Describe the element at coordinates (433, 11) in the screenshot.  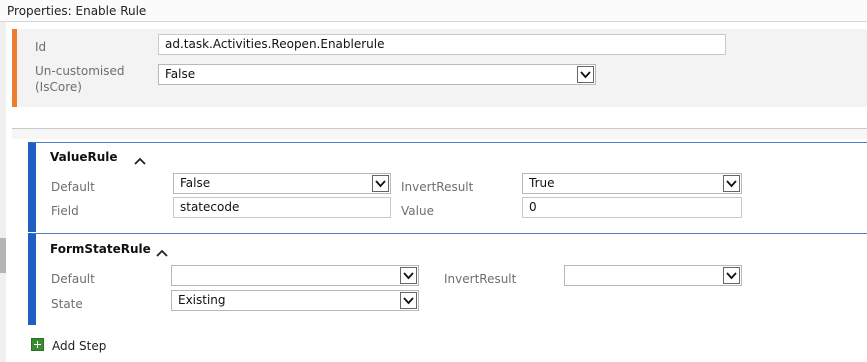
I see `window-titlebar: Properties: Enable Rule` at that location.